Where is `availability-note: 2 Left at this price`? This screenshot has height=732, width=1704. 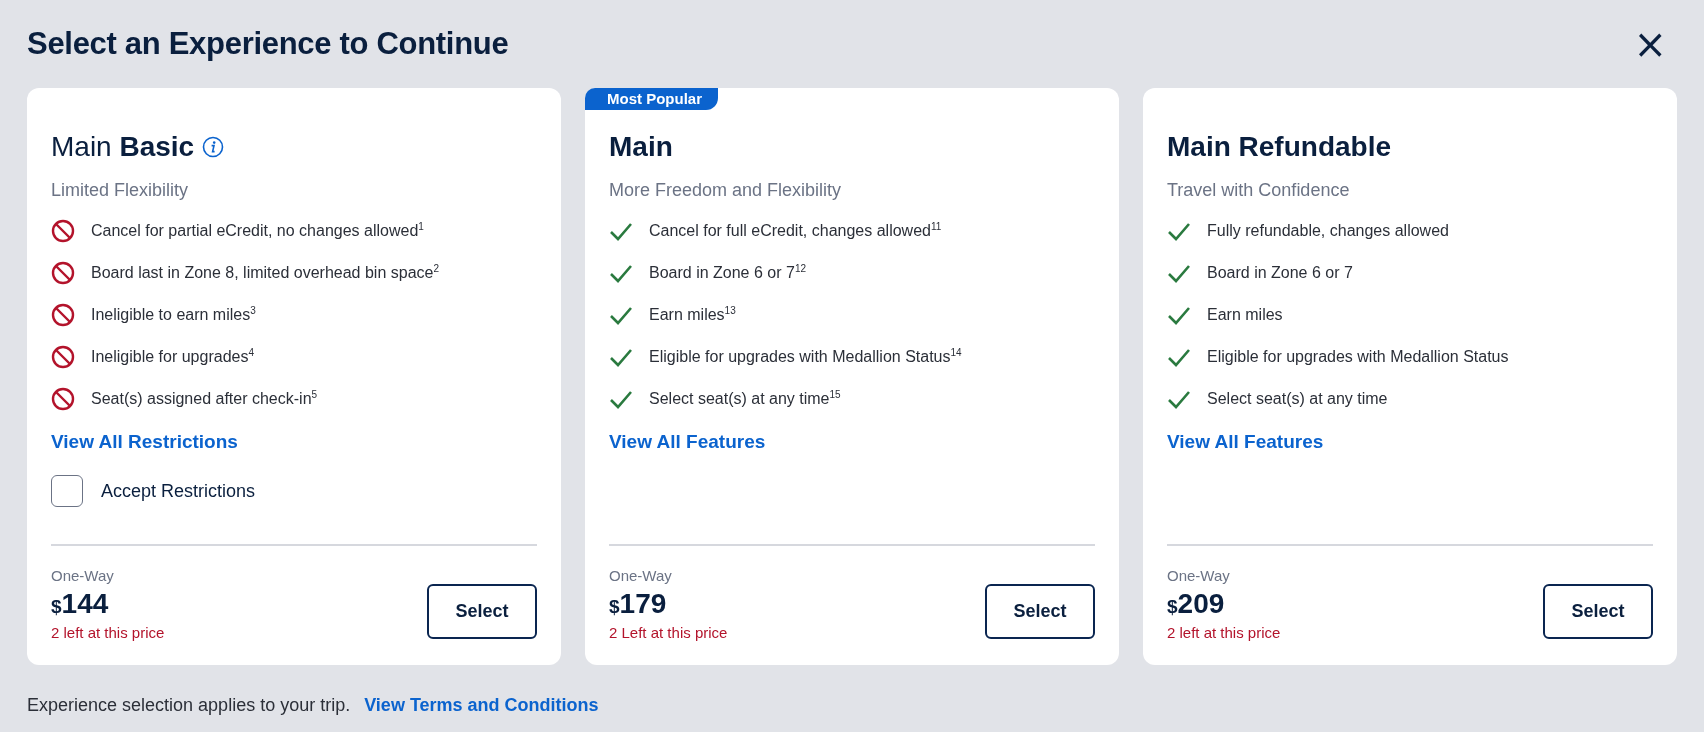
availability-note: 2 Left at this price is located at coordinates (668, 633).